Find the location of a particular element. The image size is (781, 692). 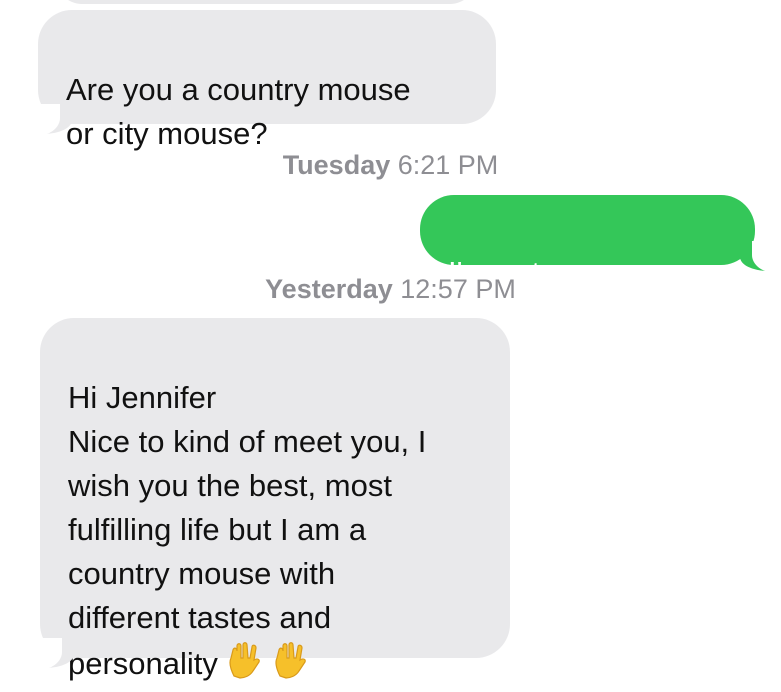

sent-bubble-tail is located at coordinates (760, 257).